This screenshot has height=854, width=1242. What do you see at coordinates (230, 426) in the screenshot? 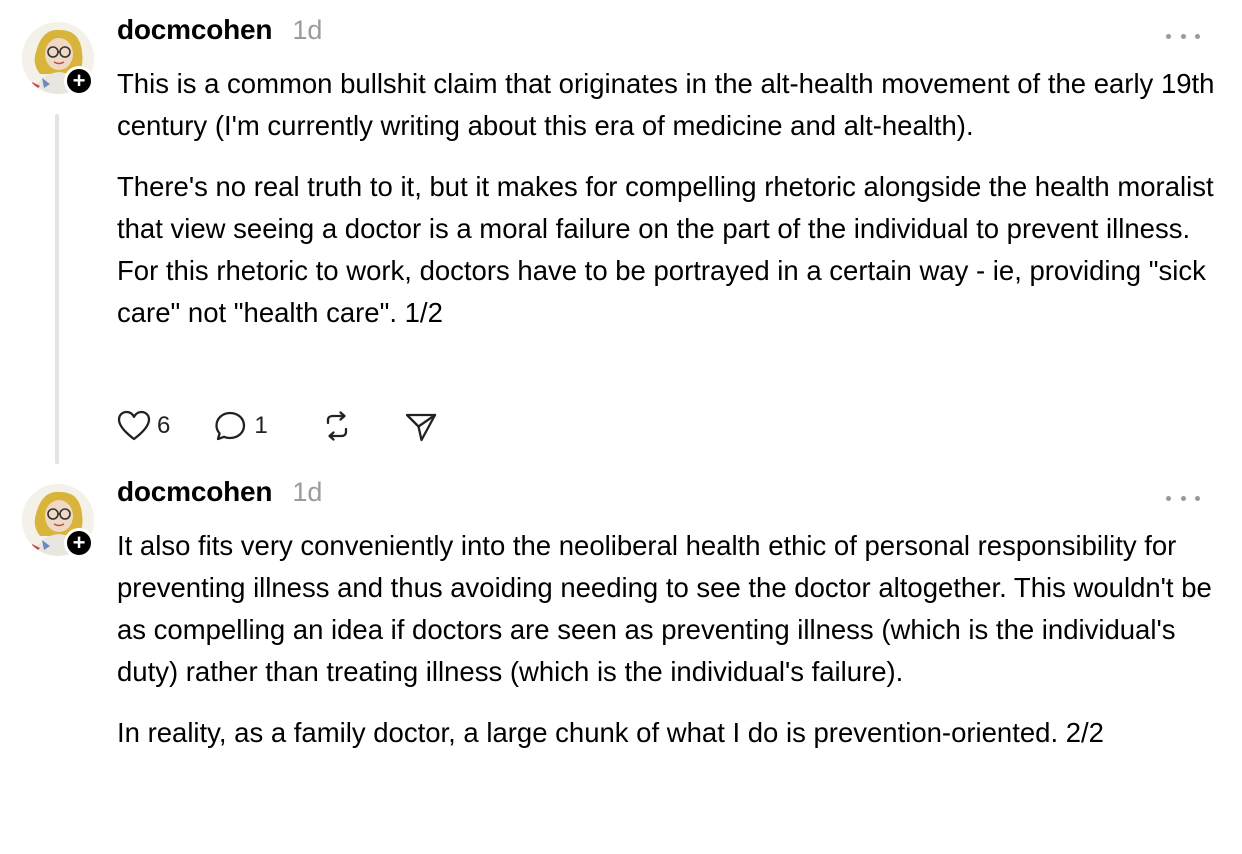
I see `comment-icon` at bounding box center [230, 426].